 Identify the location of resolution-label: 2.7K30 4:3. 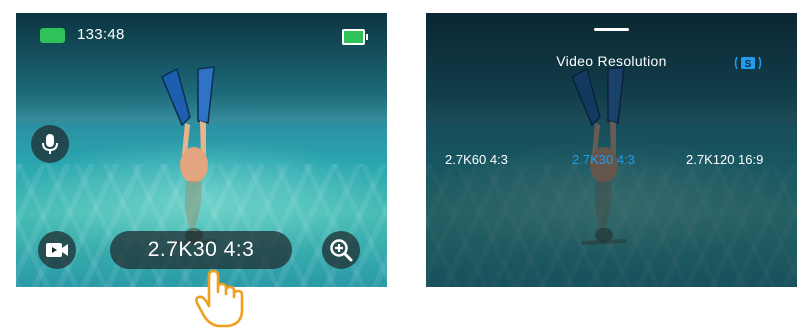
(201, 249).